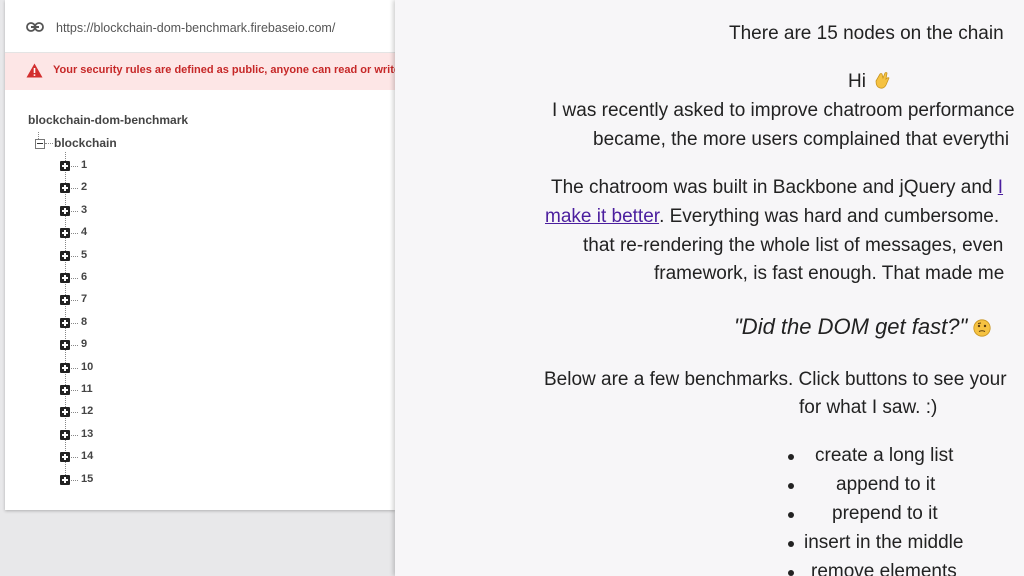 This screenshot has width=1024, height=576. What do you see at coordinates (84, 277) in the screenshot?
I see `tree-child-label: 6` at bounding box center [84, 277].